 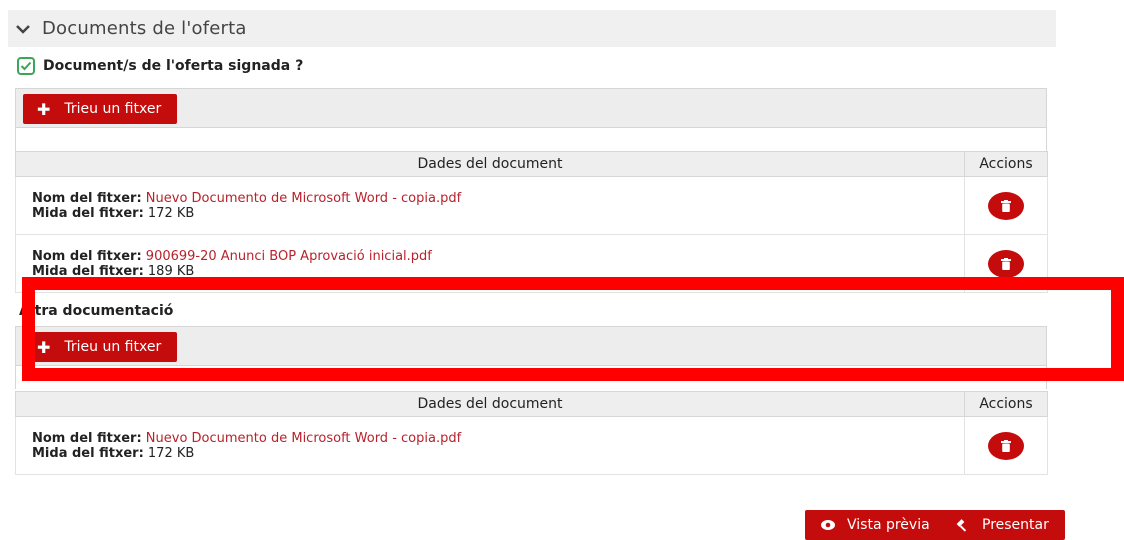 What do you see at coordinates (144, 28) in the screenshot?
I see `section-title: Documents de l'oferta` at bounding box center [144, 28].